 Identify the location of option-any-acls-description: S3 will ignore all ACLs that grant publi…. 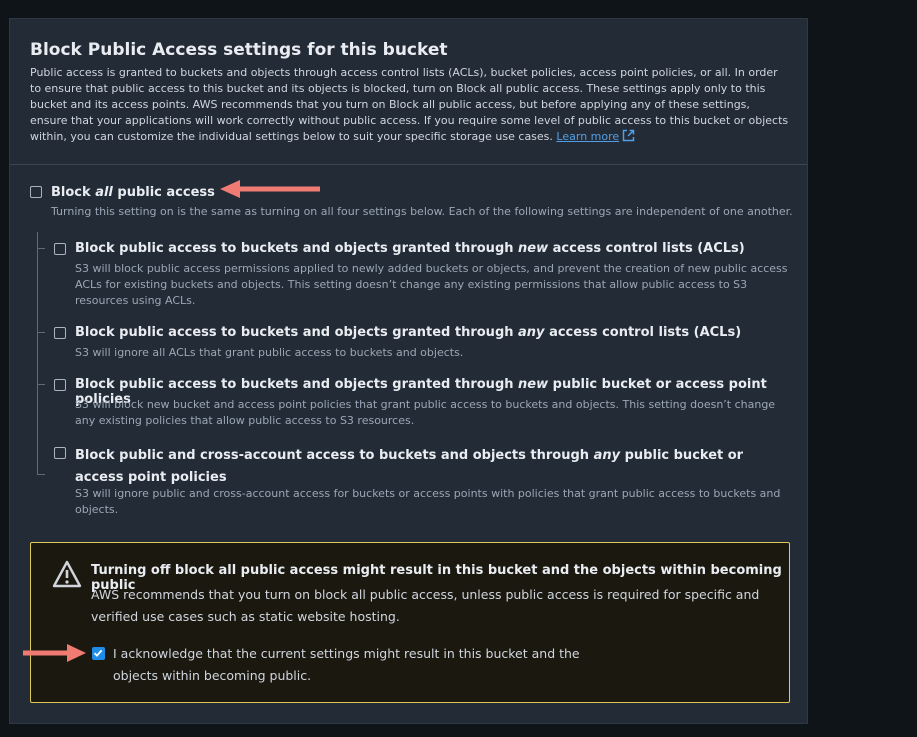
(269, 352).